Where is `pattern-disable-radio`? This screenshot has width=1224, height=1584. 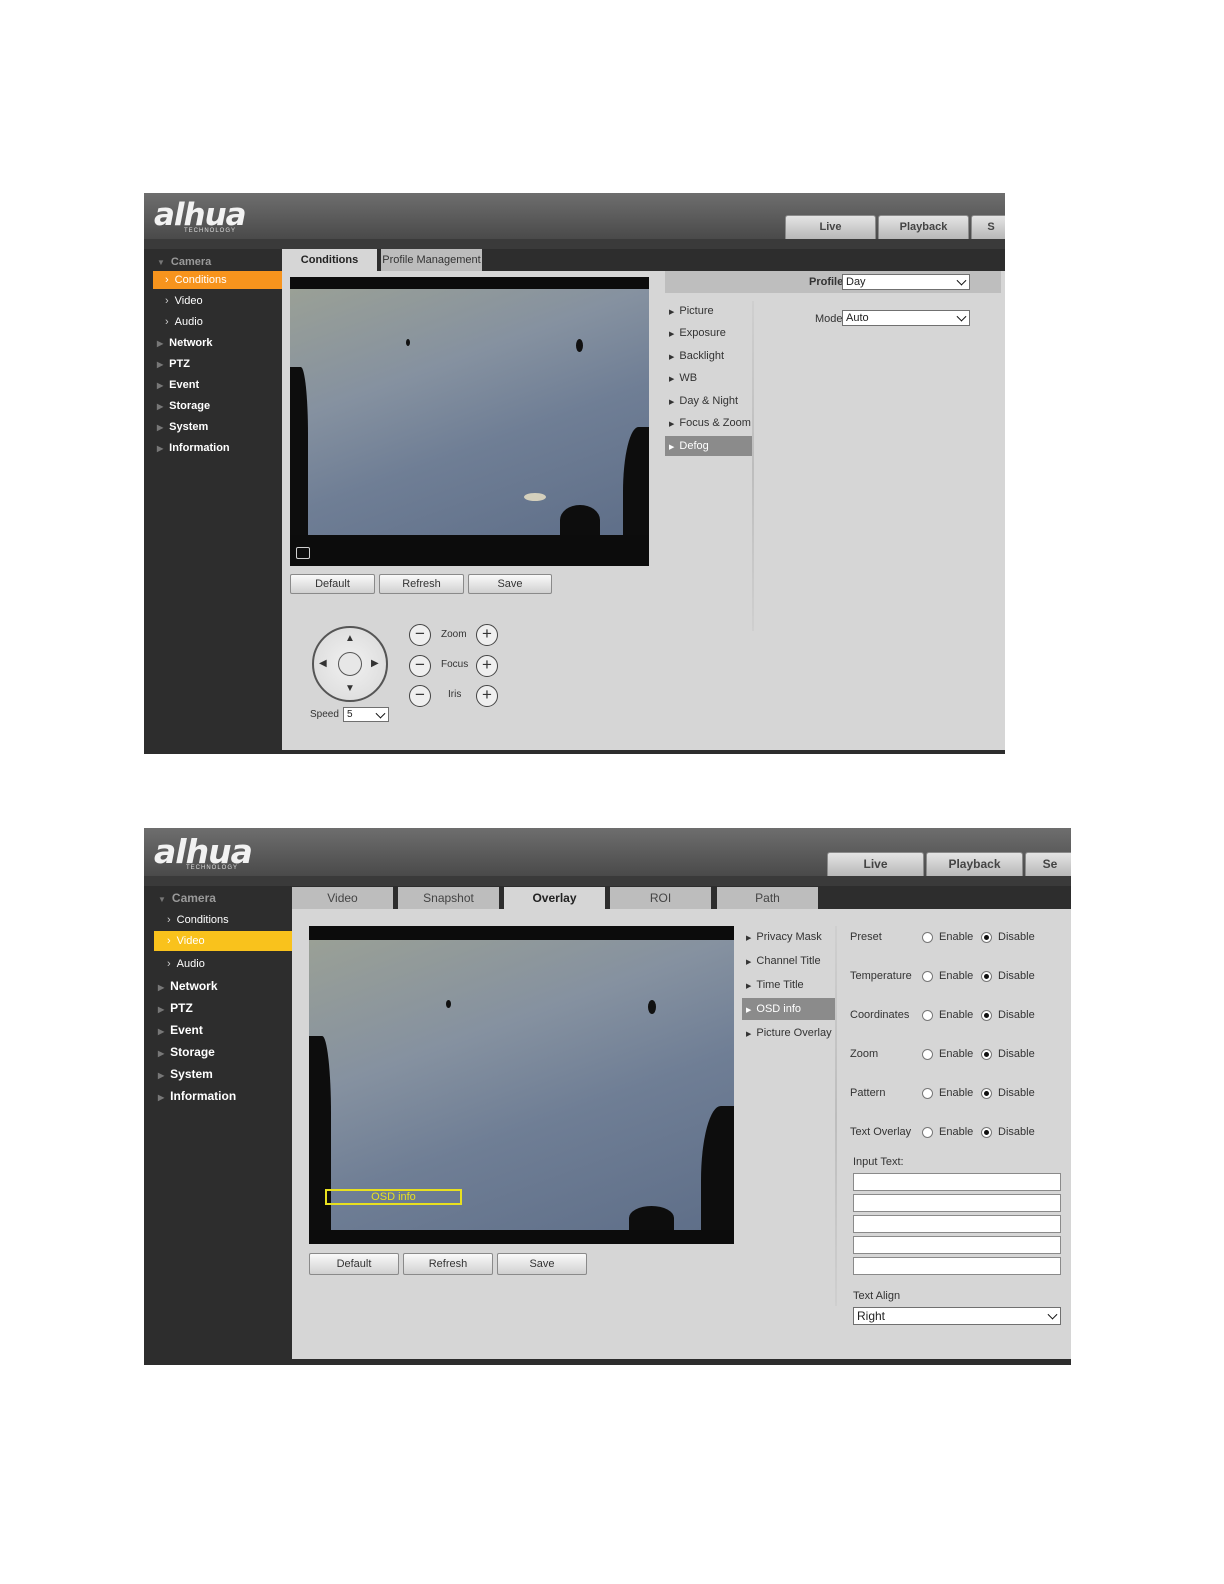
pattern-disable-radio is located at coordinates (986, 1093).